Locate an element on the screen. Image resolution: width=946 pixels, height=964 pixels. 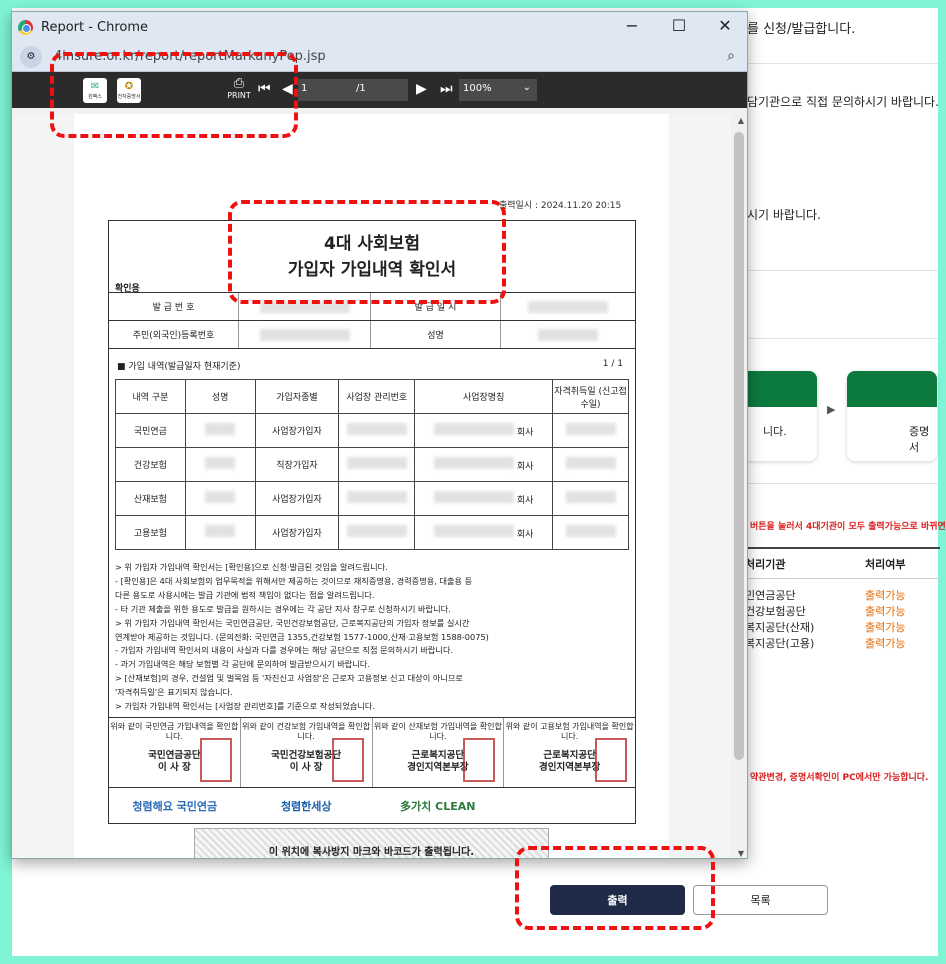
scrollbar-thumb is located at coordinates (739, 446).